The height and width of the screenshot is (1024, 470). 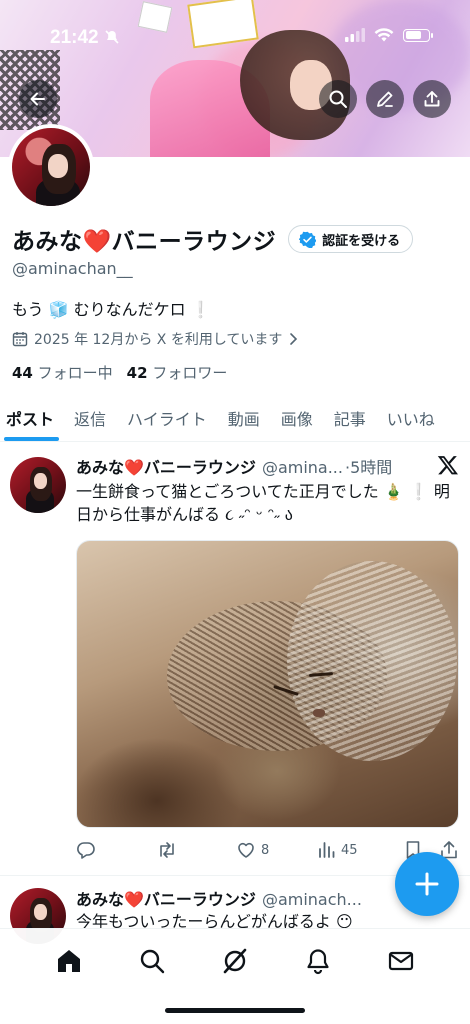 I want to click on tab-videos: 動画, so click(x=244, y=420).